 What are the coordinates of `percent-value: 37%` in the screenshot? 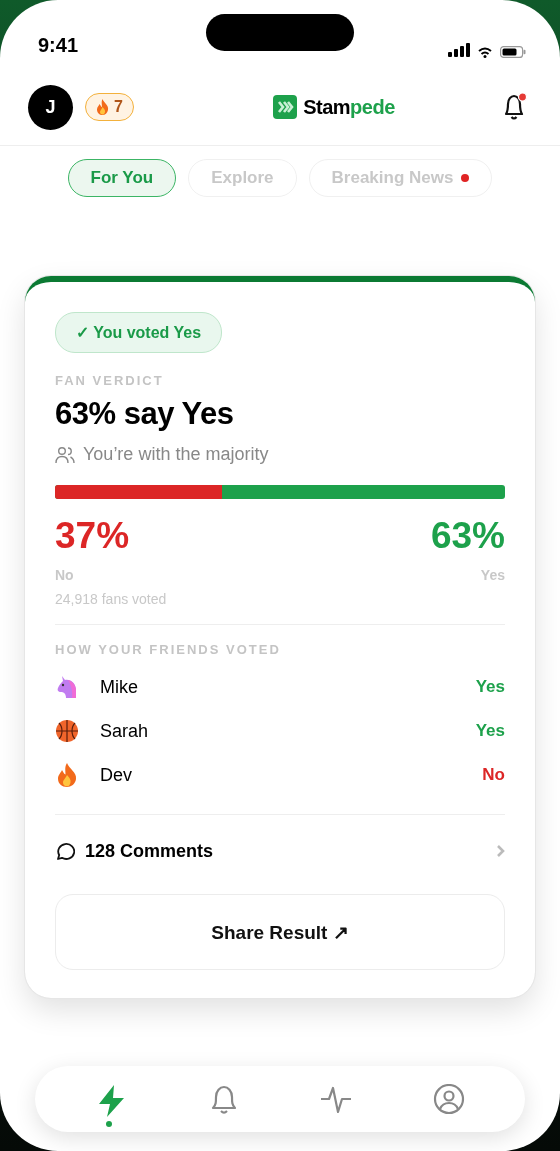 It's located at (92, 536).